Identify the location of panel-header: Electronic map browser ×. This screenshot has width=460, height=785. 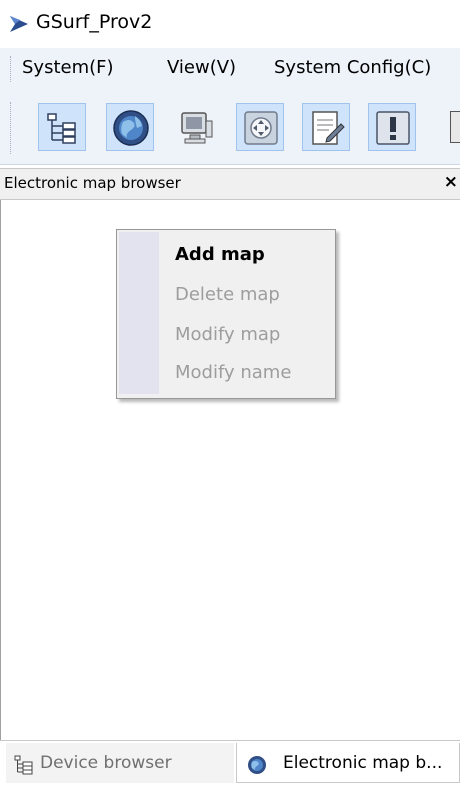
(230, 184).